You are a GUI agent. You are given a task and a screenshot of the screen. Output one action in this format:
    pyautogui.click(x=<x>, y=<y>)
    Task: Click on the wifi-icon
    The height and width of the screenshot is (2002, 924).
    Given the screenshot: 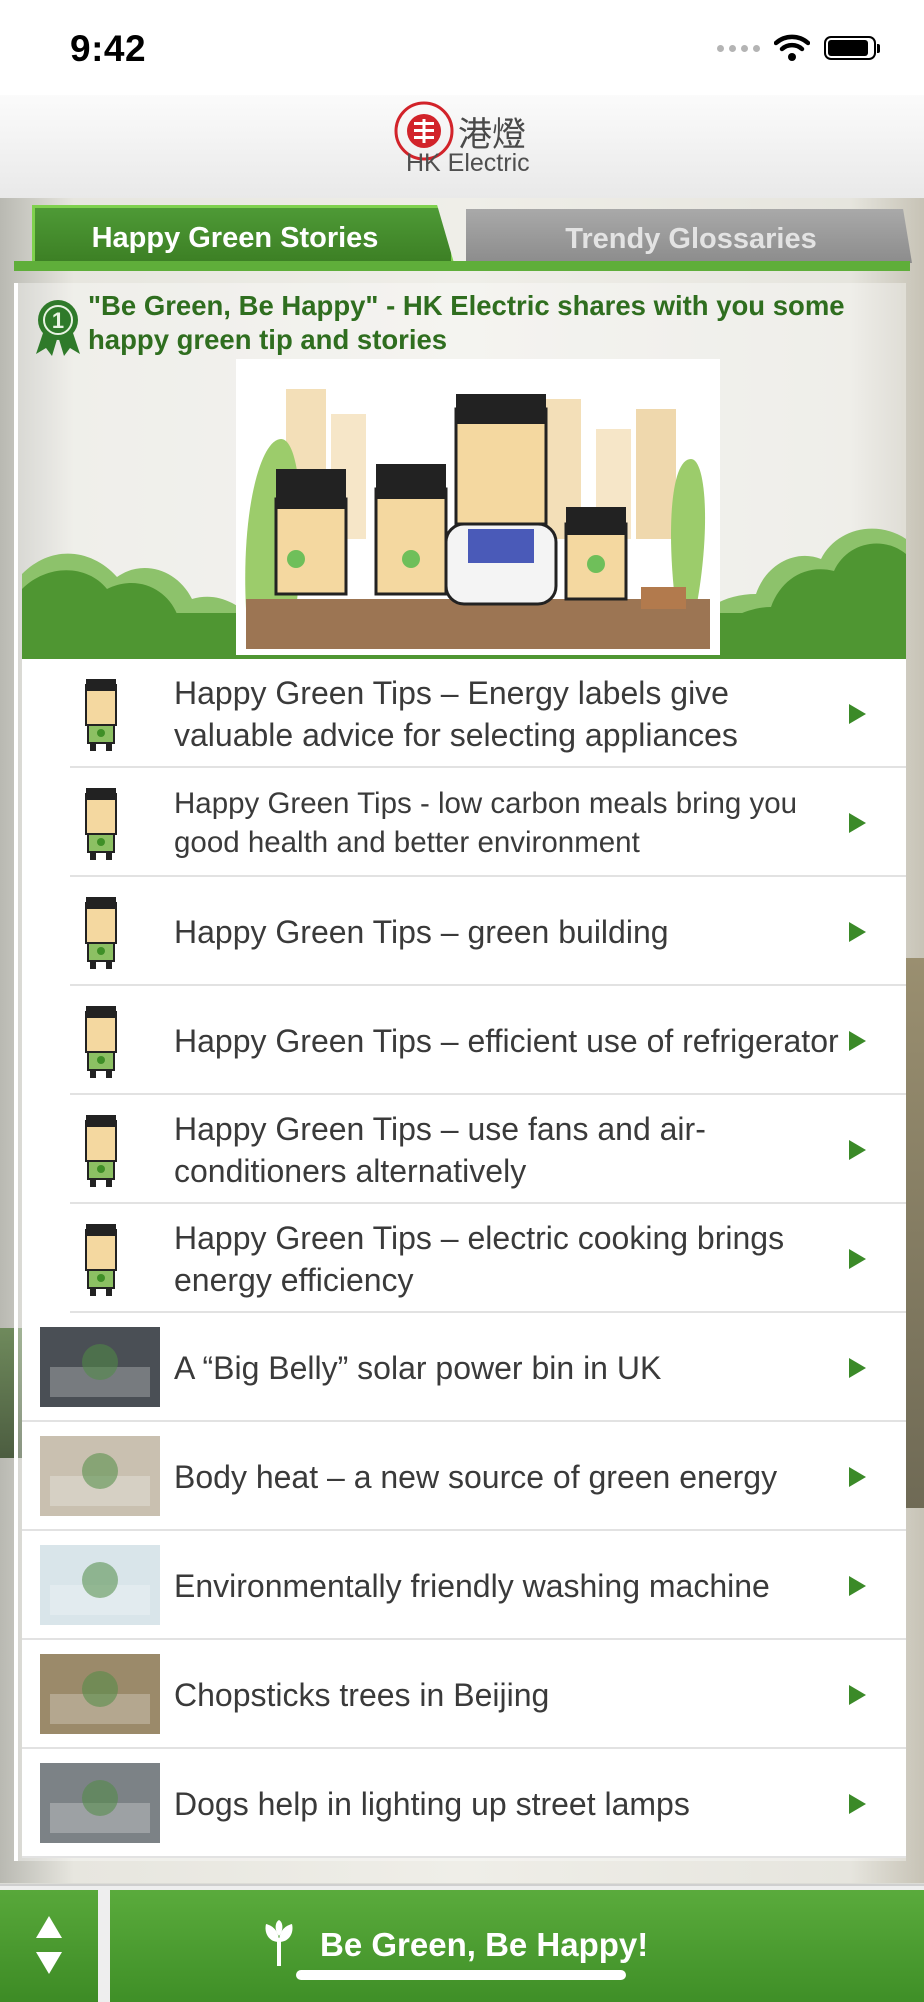 What is the action you would take?
    pyautogui.click(x=792, y=47)
    